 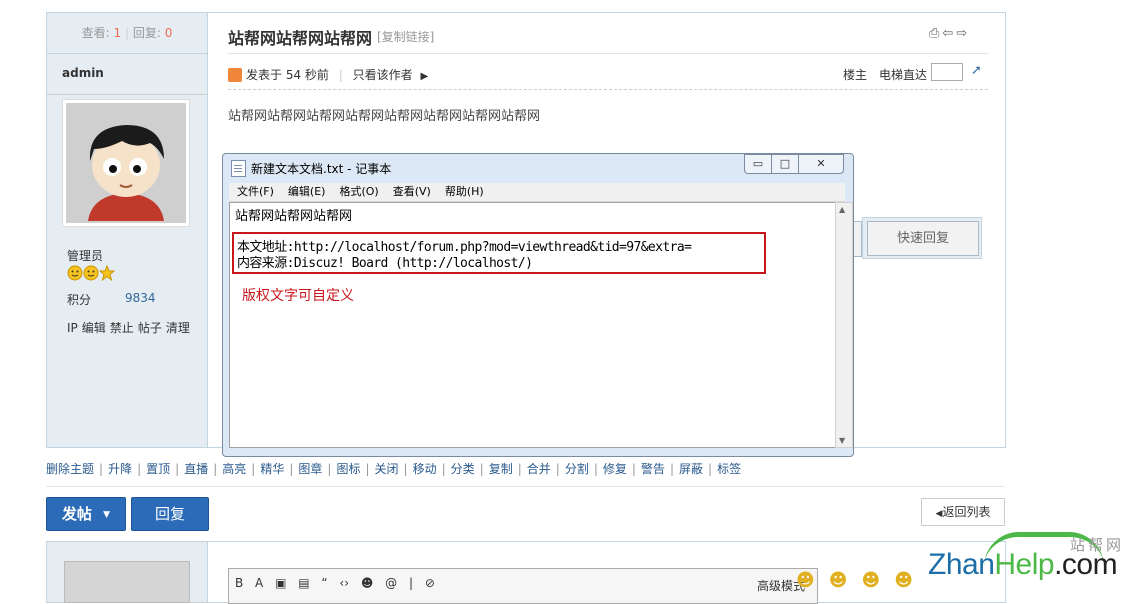 What do you see at coordinates (168, 33) in the screenshot?
I see `replies-count: 0` at bounding box center [168, 33].